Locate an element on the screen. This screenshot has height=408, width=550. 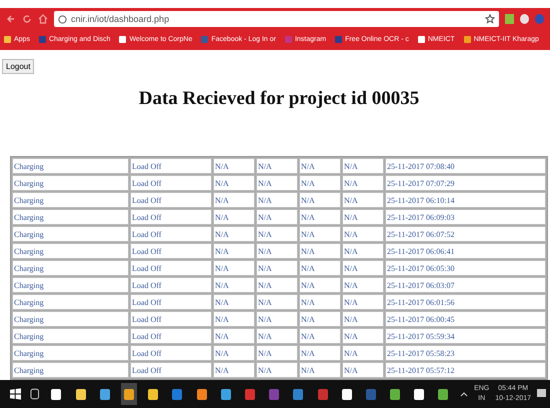
table-cell: 25-11-2017 05:58:23 is located at coordinates (465, 353).